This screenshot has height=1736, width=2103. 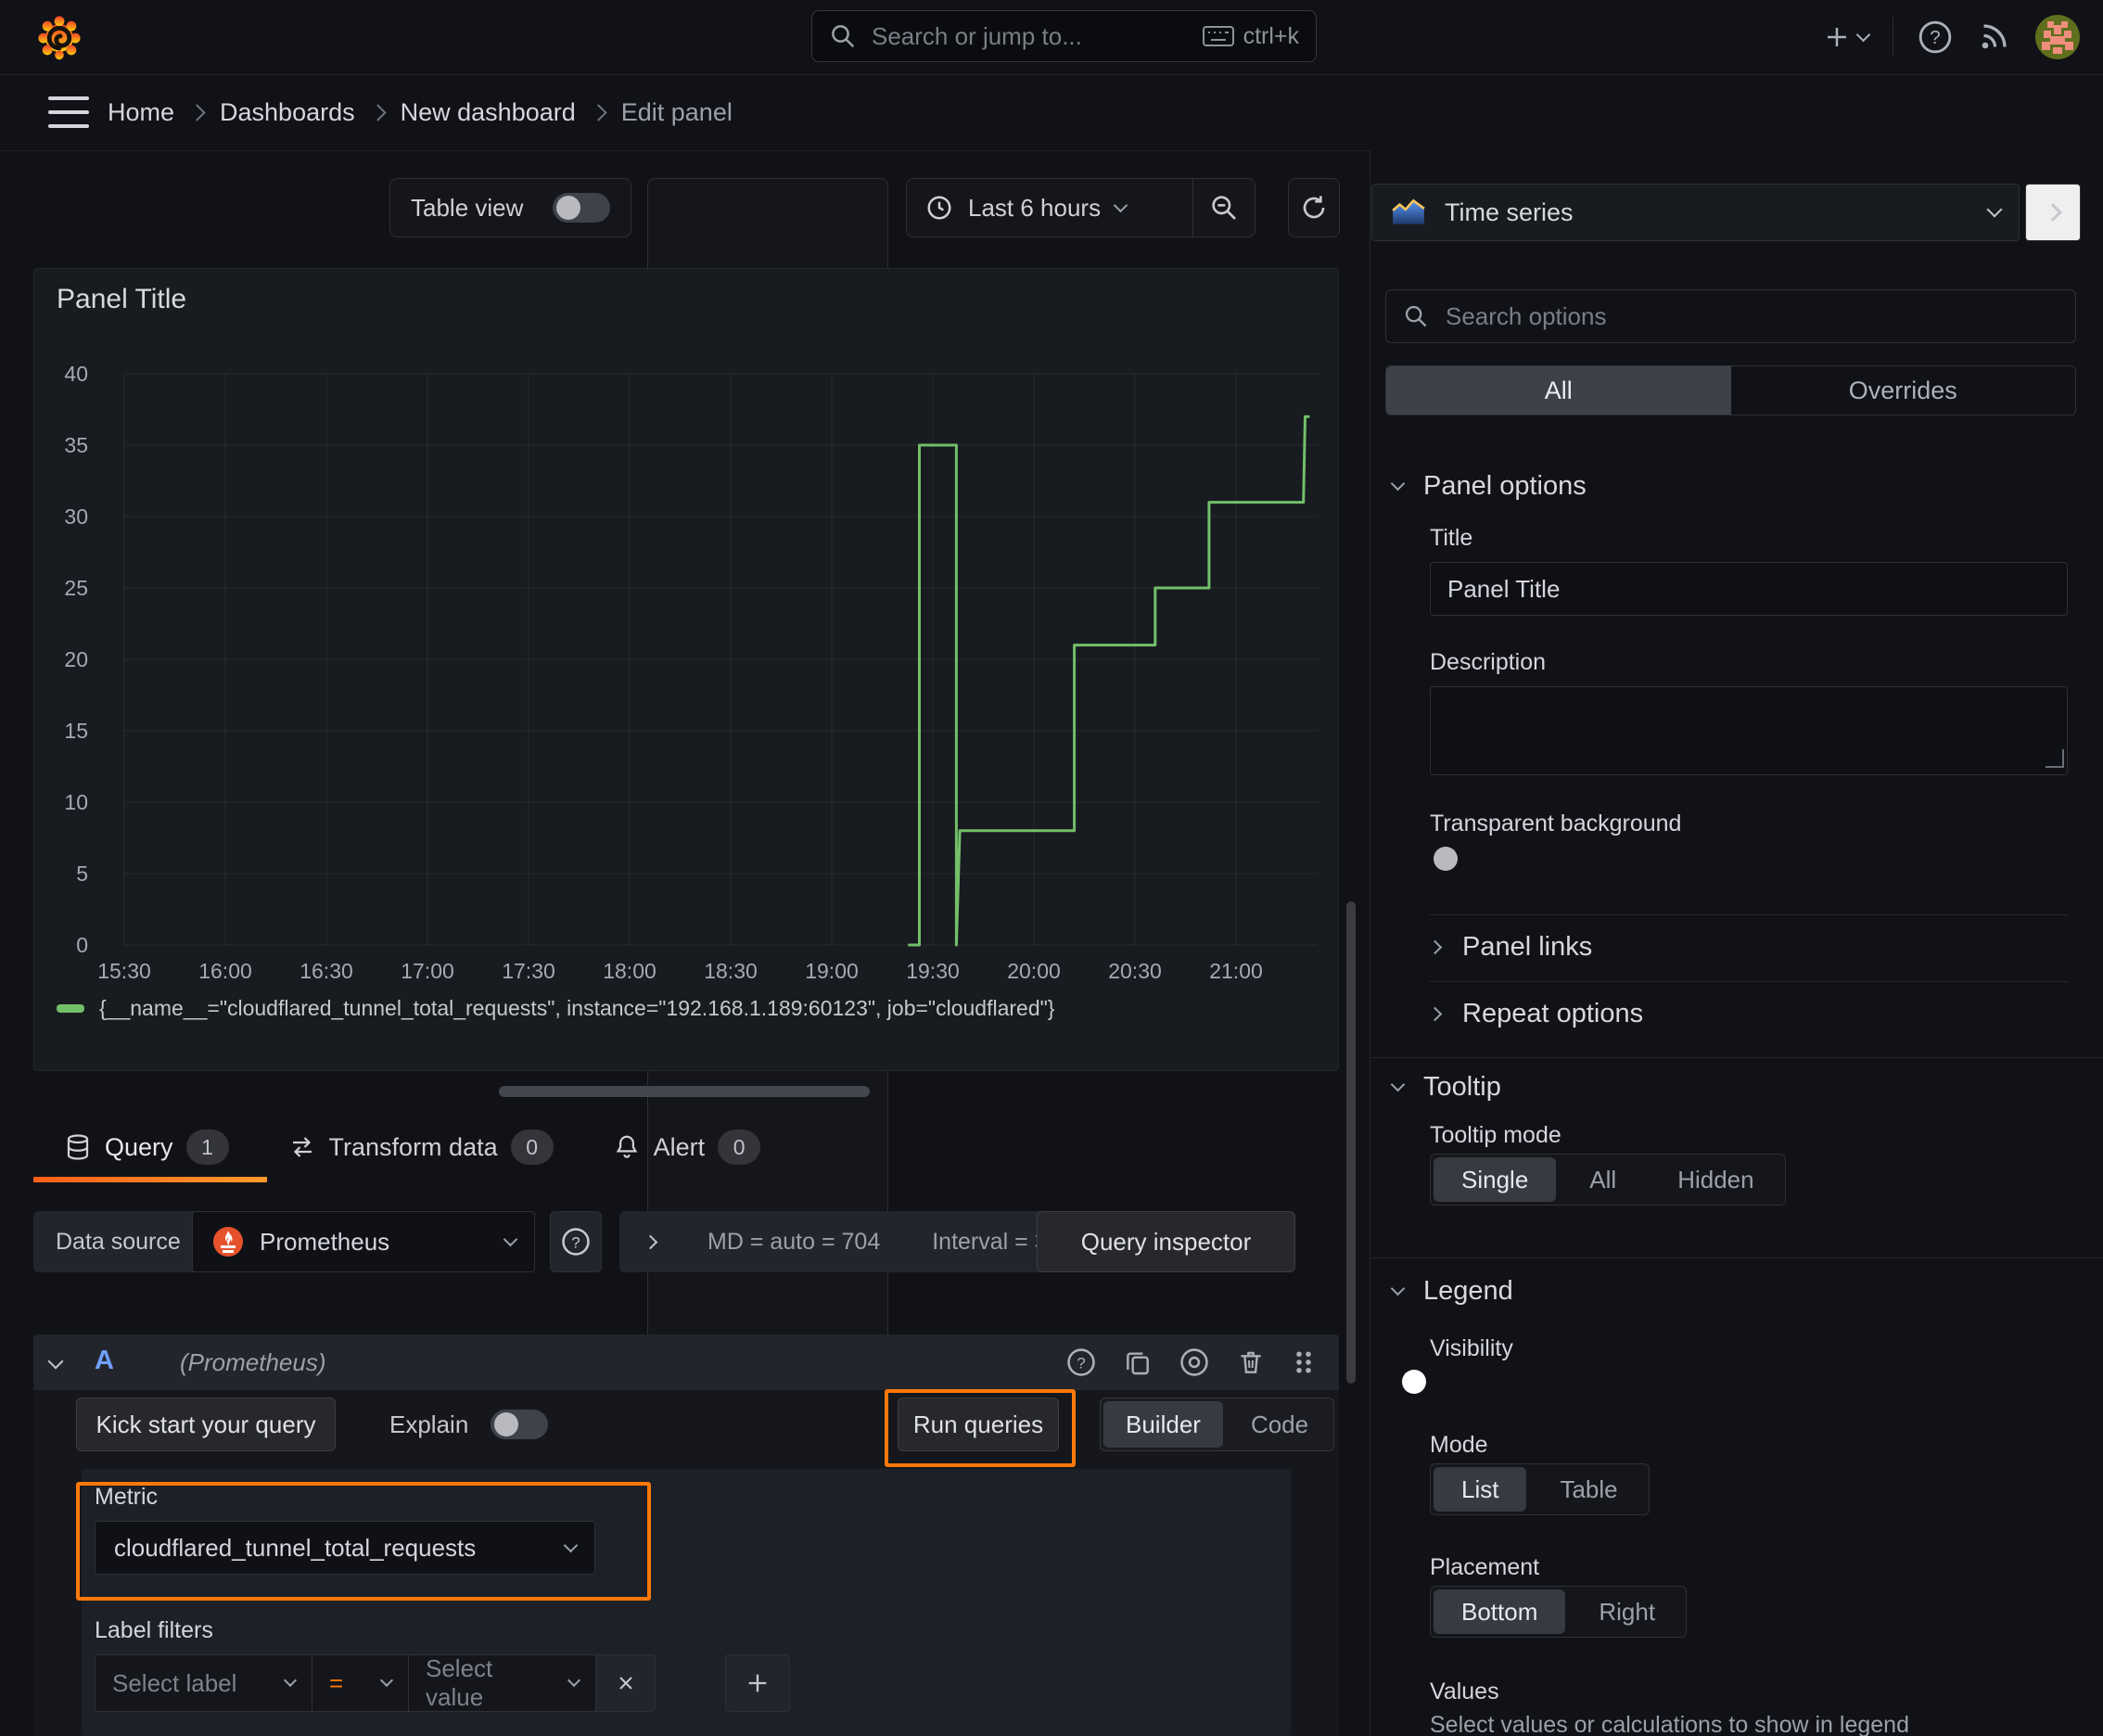 I want to click on rss-icon, so click(x=1994, y=36).